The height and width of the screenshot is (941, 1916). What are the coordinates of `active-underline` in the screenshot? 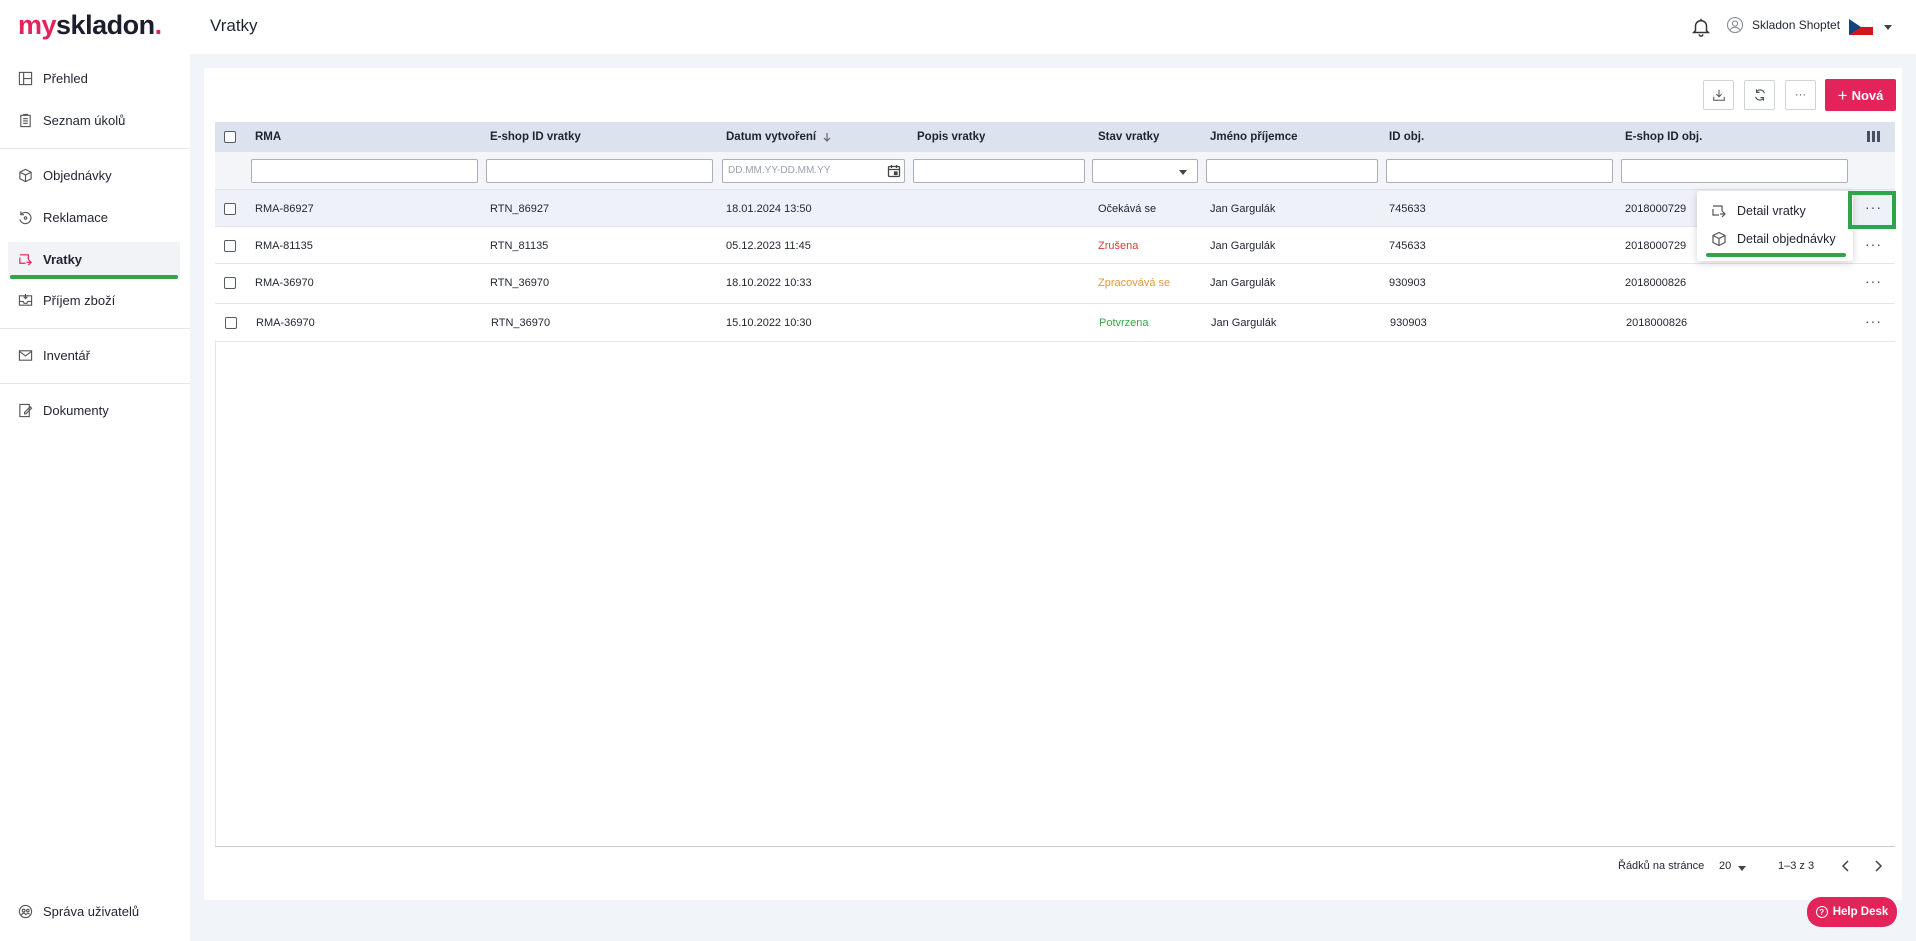 It's located at (94, 277).